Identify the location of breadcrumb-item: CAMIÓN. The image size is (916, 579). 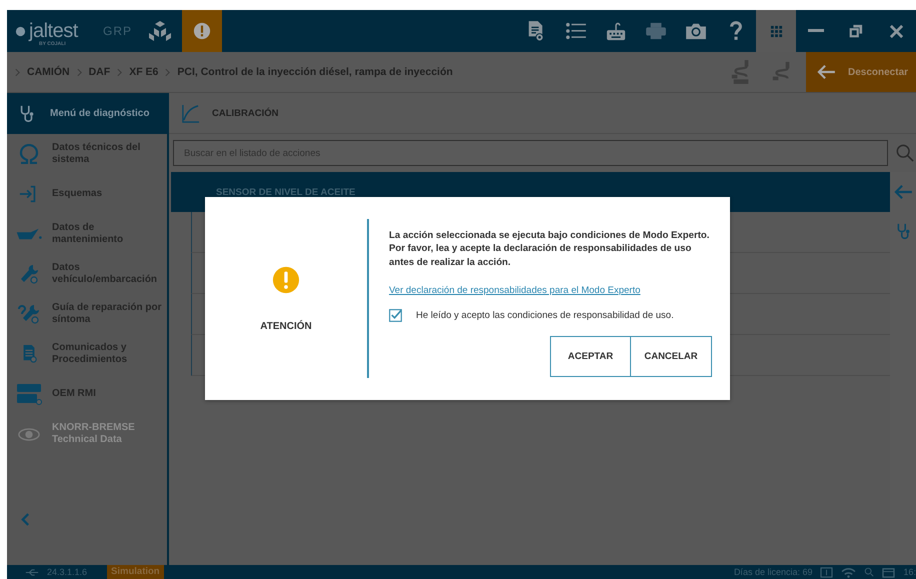
(48, 72).